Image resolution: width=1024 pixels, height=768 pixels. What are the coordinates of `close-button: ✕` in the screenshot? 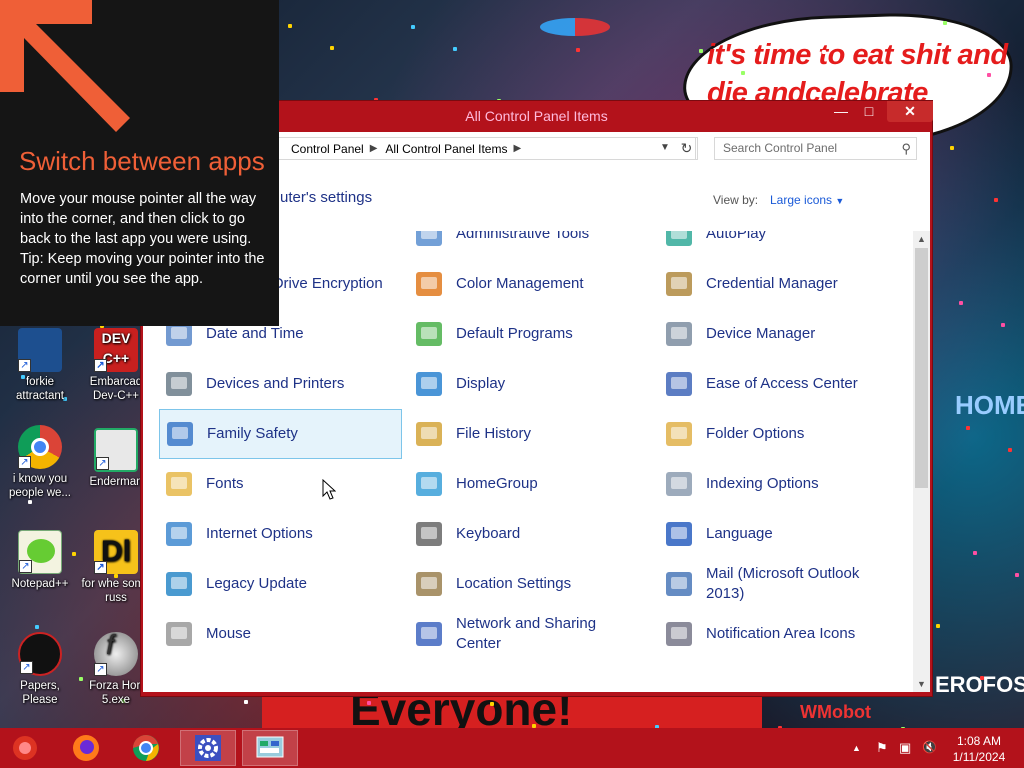 It's located at (910, 111).